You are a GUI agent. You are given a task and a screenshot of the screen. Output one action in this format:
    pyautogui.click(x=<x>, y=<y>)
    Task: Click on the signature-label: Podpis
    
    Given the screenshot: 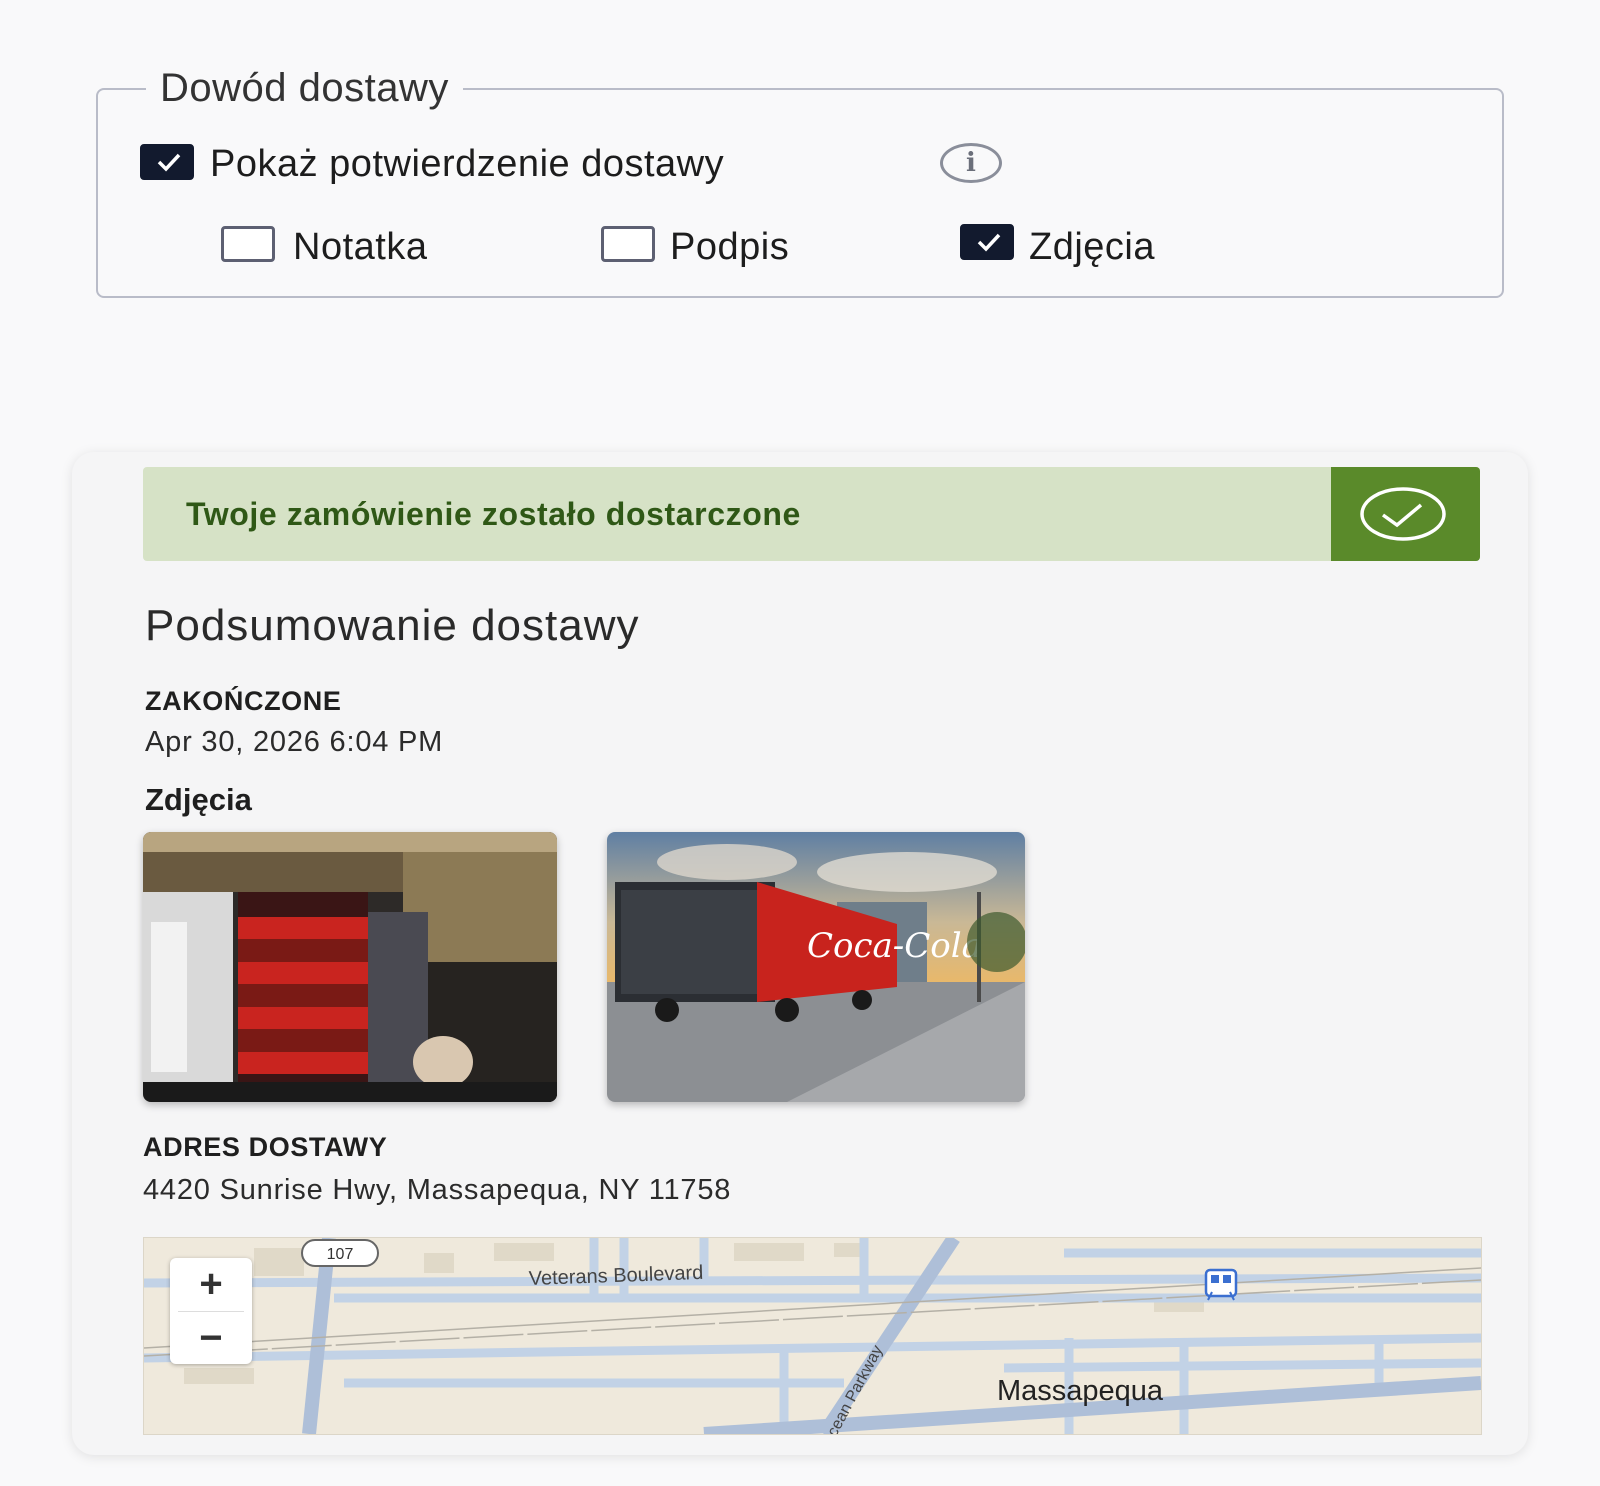 What is the action you would take?
    pyautogui.click(x=729, y=247)
    